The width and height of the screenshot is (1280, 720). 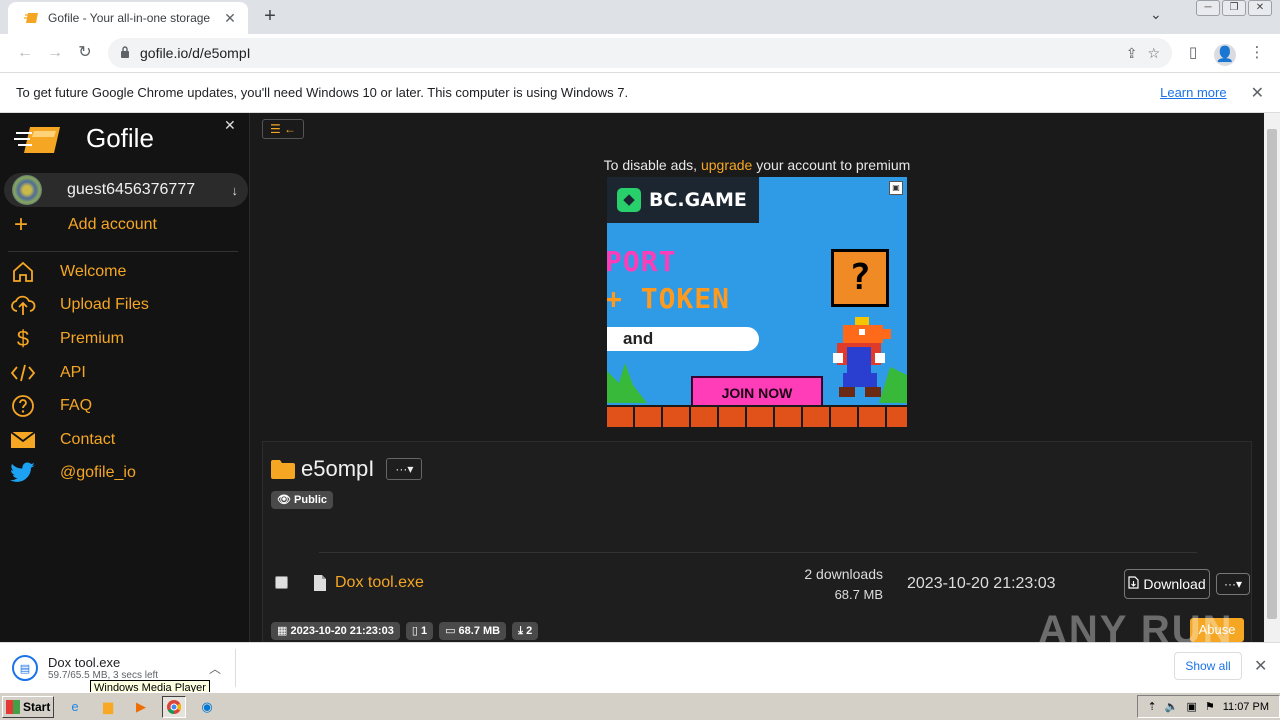 What do you see at coordinates (230, 18) in the screenshot?
I see `tab-close-icon: ✕` at bounding box center [230, 18].